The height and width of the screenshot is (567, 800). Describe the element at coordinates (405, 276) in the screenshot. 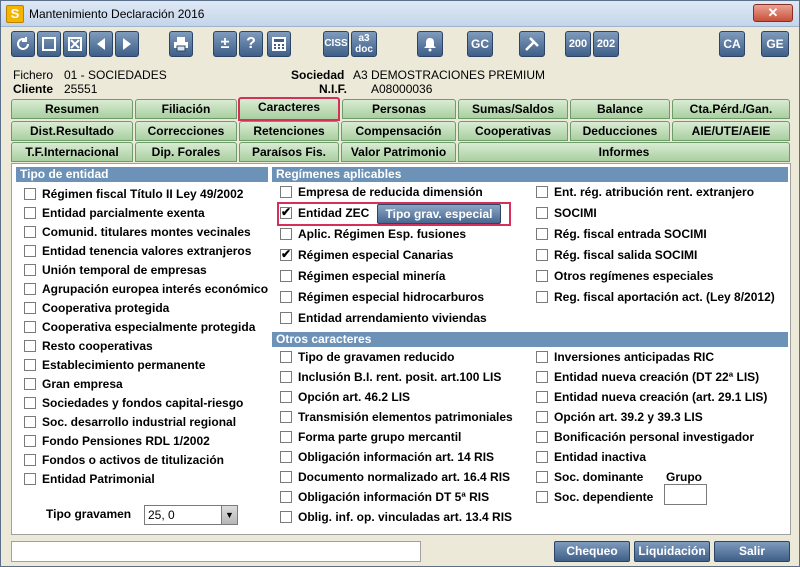

I see `checkbox-row: Régimen especial minería` at that location.